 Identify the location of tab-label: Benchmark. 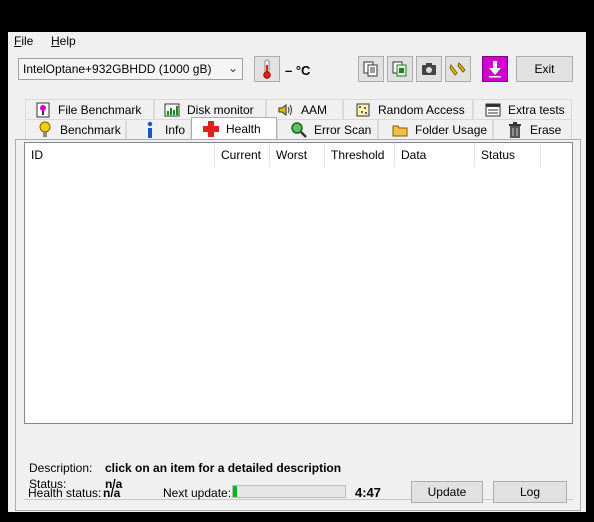
(90, 129).